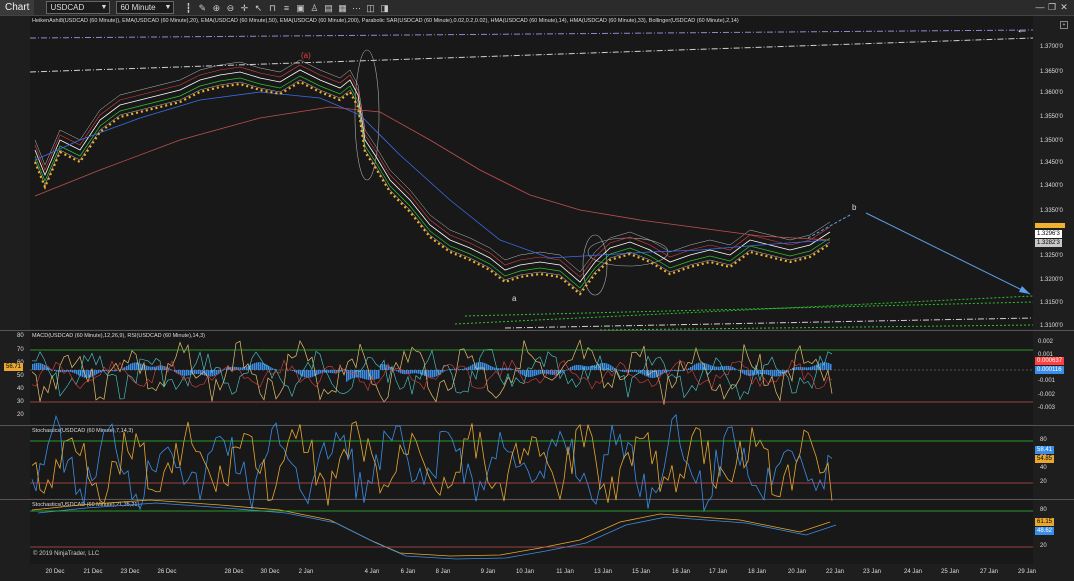  What do you see at coordinates (1047, 395) in the screenshot?
I see `macd-tick-label: -0.002` at bounding box center [1047, 395].